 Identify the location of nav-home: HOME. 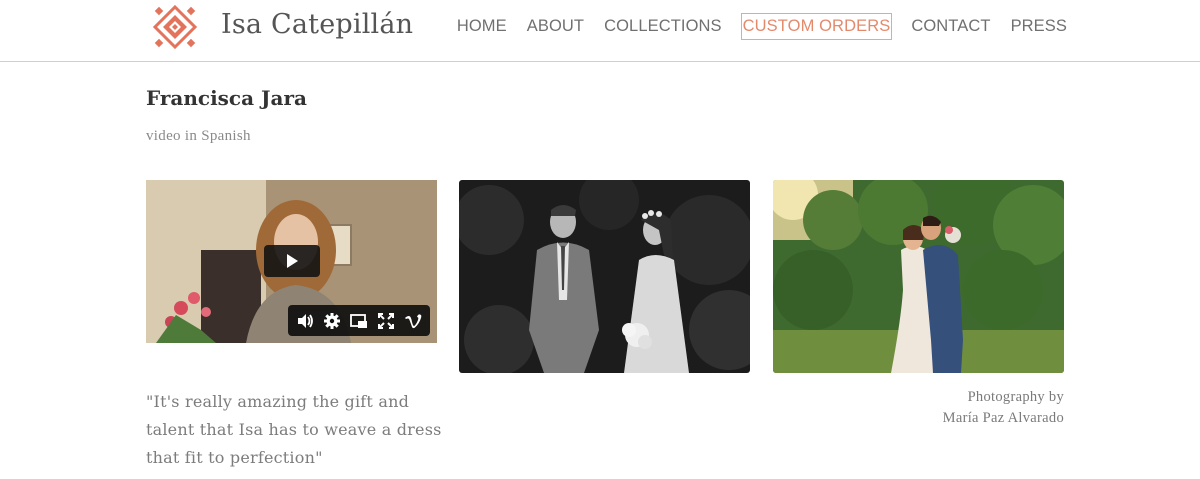
(482, 26).